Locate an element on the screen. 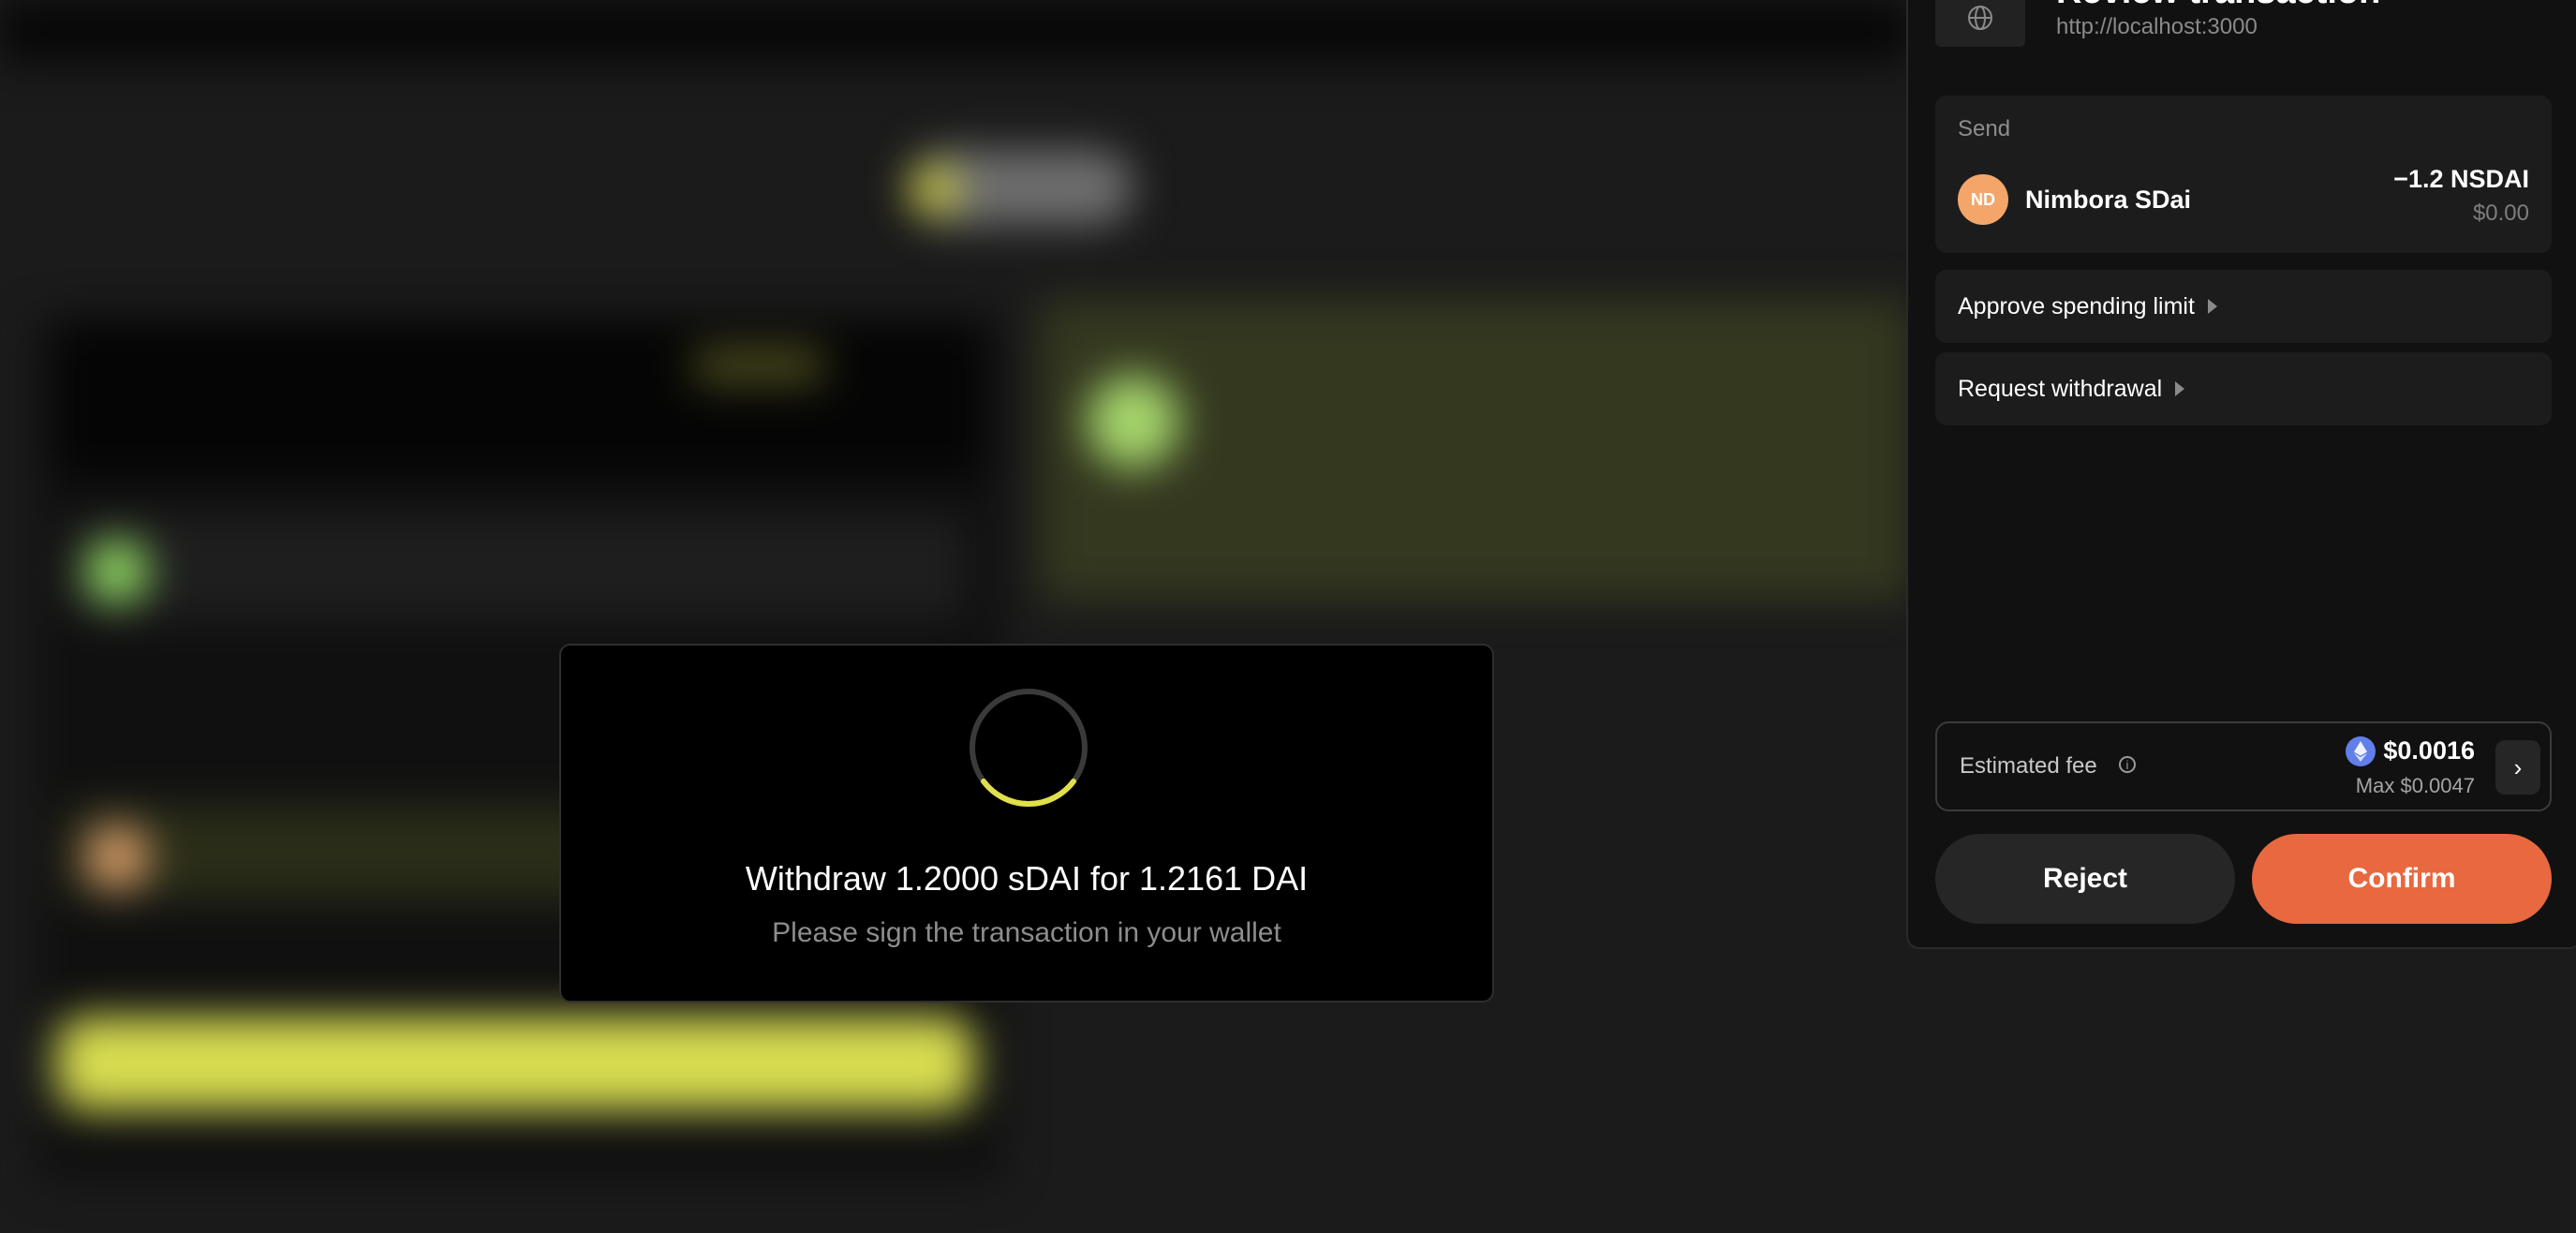 This screenshot has height=1233, width=2576. call-request-withdrawal: Request withdrawal is located at coordinates (2244, 389).